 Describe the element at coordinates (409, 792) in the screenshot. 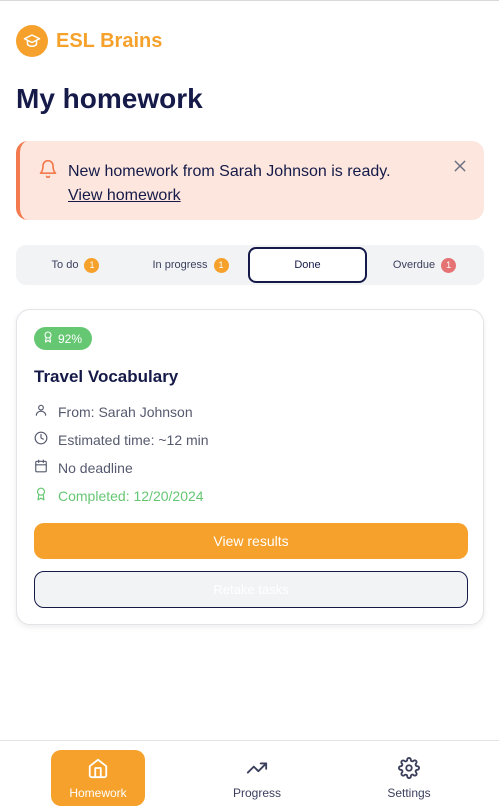

I see `nav-label: Settings` at that location.